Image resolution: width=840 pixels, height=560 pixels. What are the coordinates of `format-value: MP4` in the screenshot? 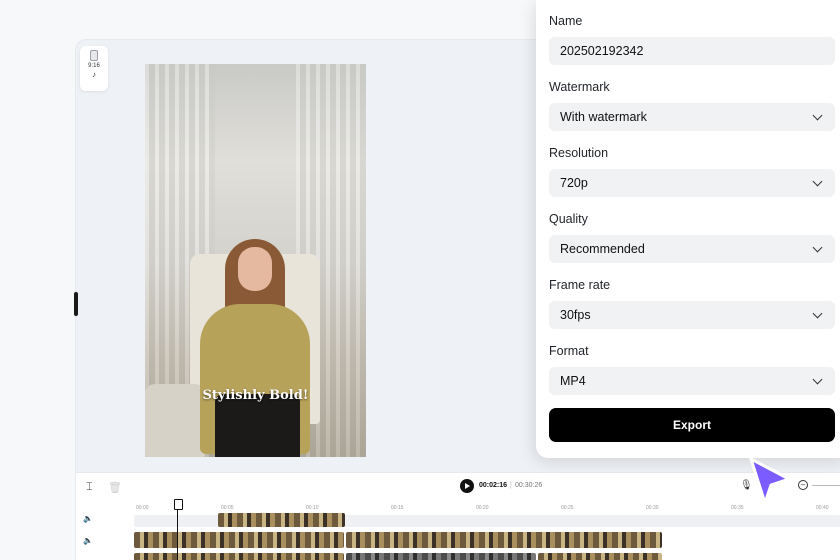 It's located at (573, 381).